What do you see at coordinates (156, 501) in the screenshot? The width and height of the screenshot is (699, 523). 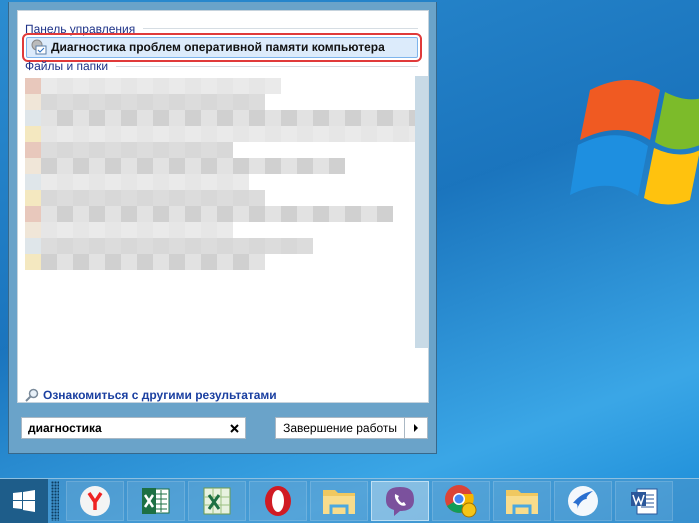 I see `spreadsheet-x-icon` at bounding box center [156, 501].